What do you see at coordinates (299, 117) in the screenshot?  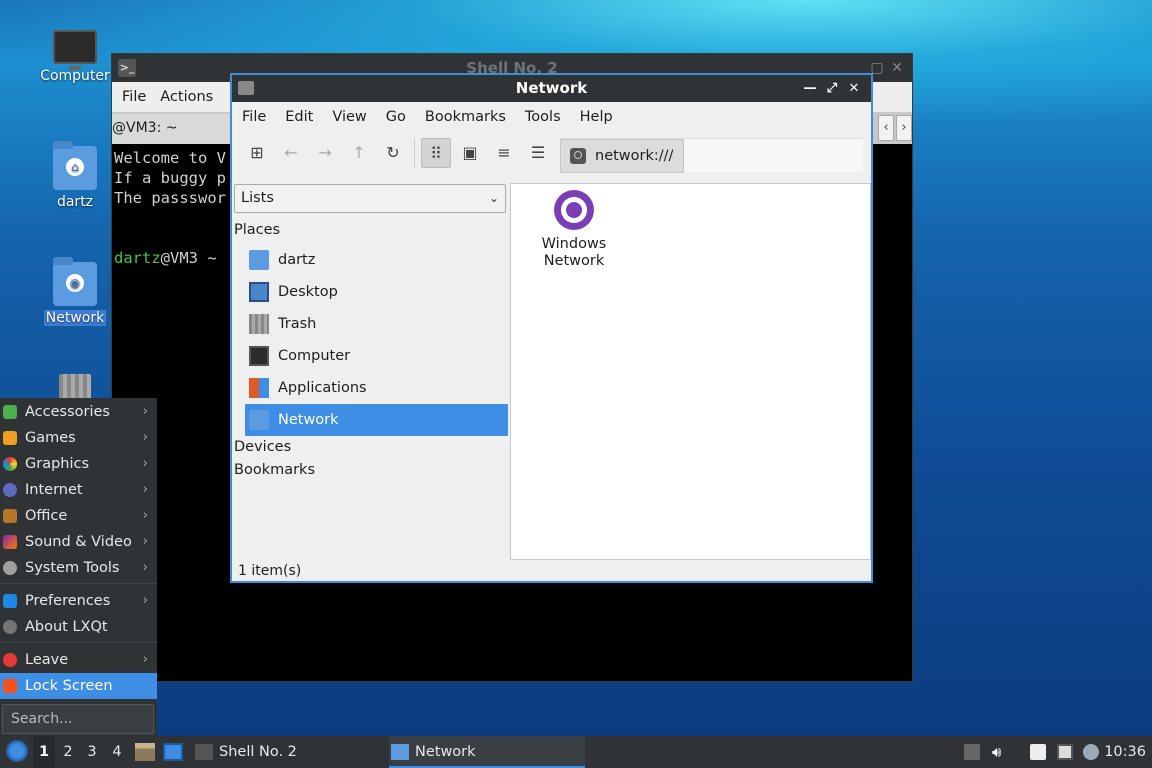 I see `menu-edit: Edit` at bounding box center [299, 117].